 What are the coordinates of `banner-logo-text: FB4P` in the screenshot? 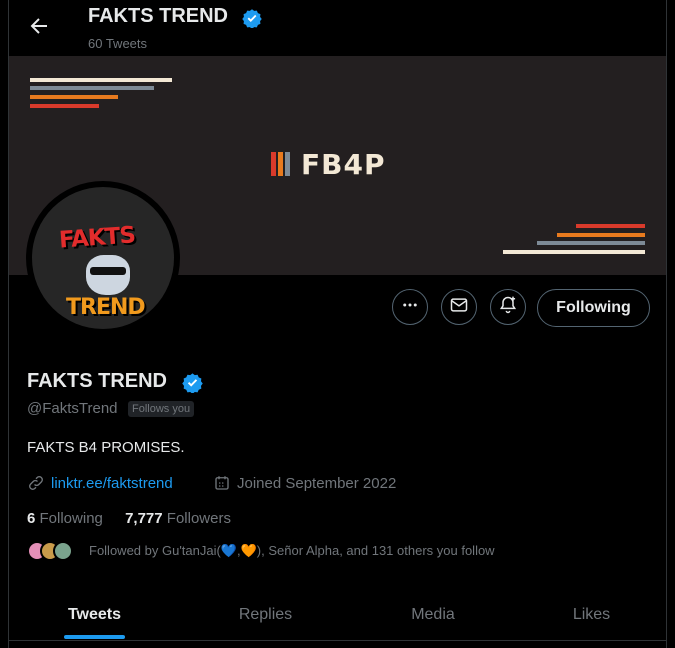 It's located at (343, 164).